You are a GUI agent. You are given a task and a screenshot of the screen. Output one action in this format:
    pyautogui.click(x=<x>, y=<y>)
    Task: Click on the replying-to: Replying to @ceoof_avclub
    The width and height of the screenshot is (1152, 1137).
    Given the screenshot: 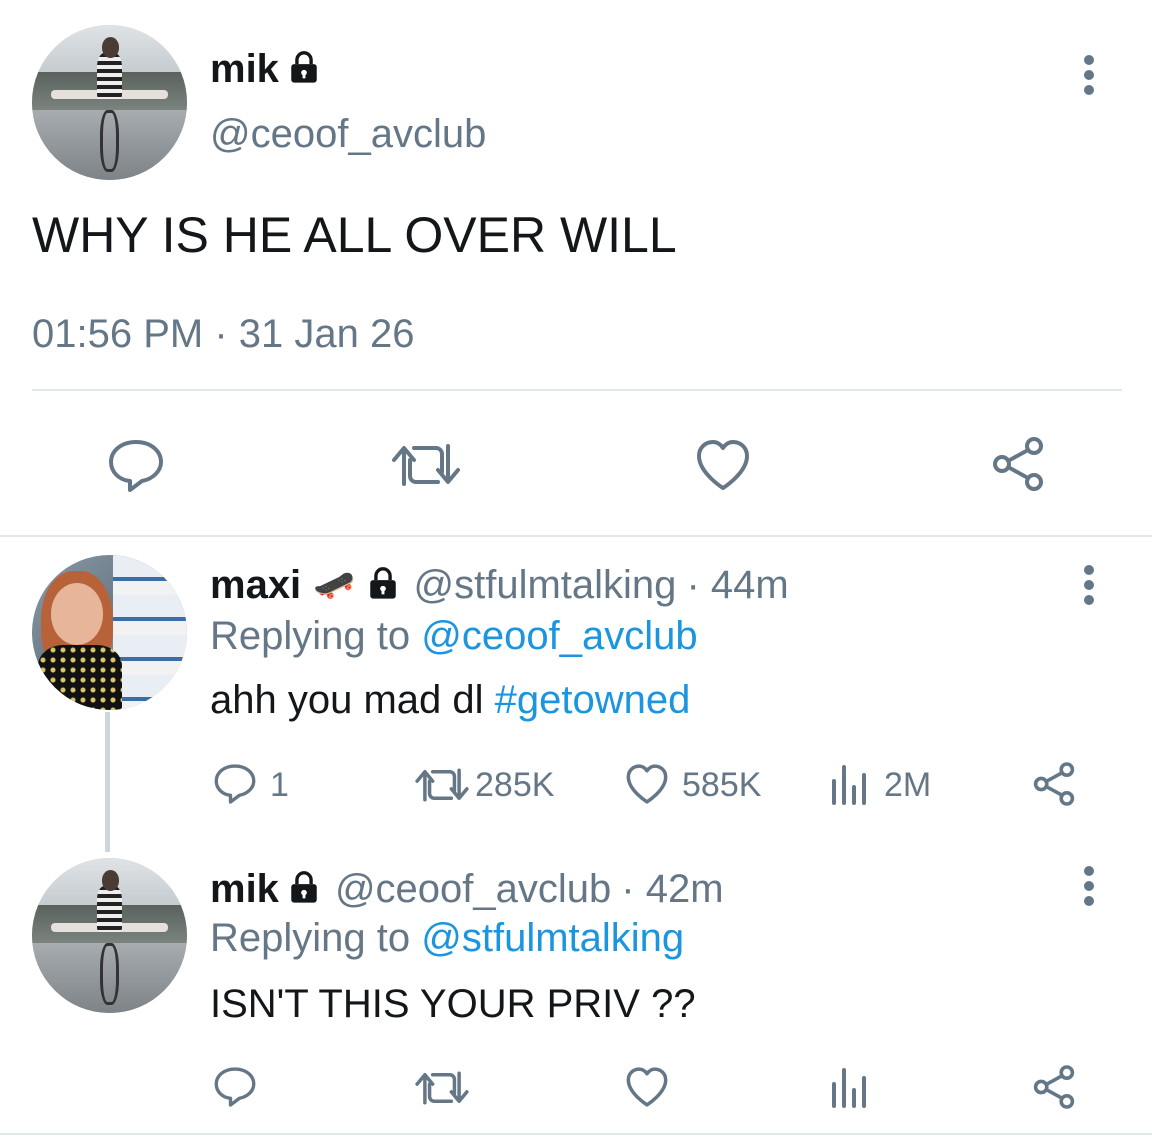 What is the action you would take?
    pyautogui.click(x=454, y=636)
    